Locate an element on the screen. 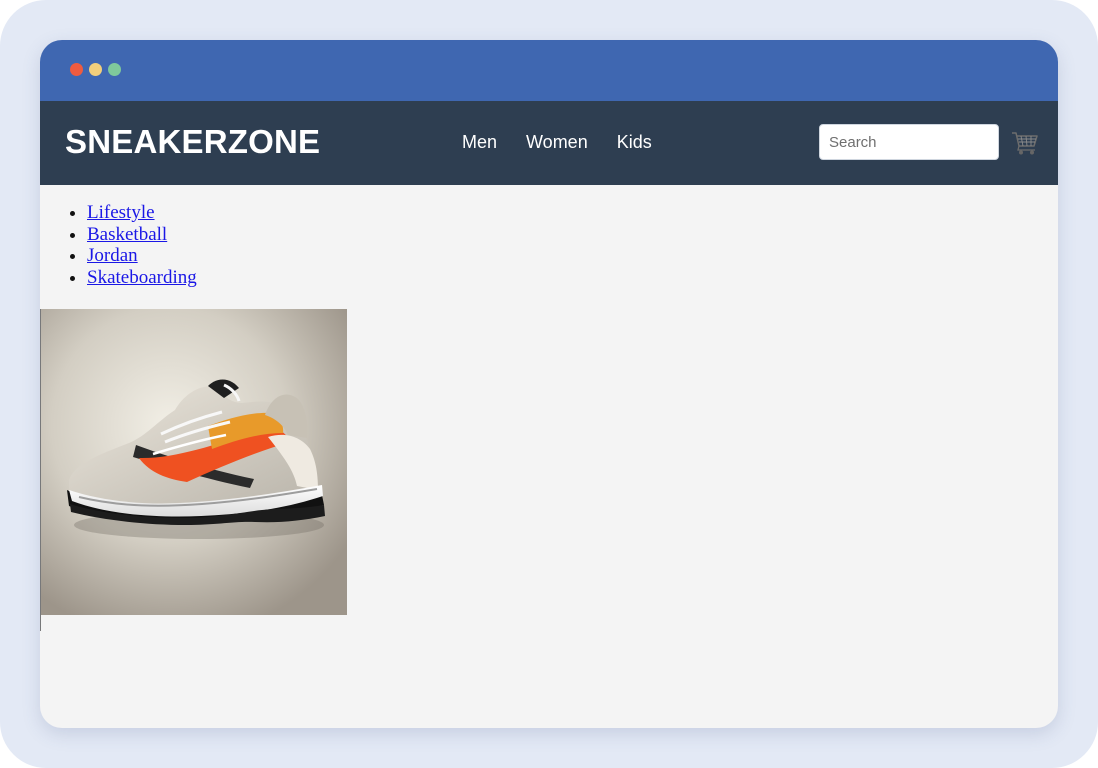  category-item-basketball: Basketball is located at coordinates (142, 235).